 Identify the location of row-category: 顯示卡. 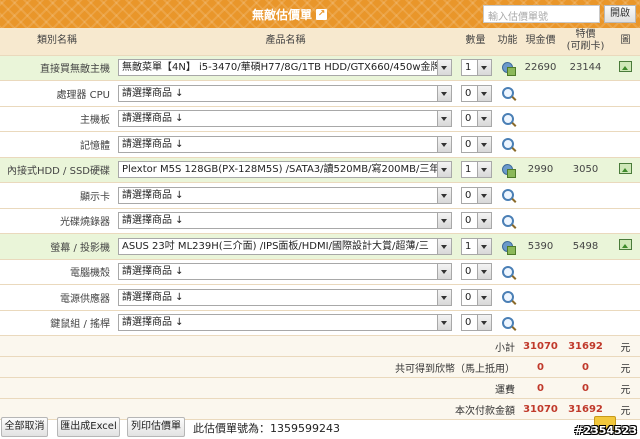
(57, 195).